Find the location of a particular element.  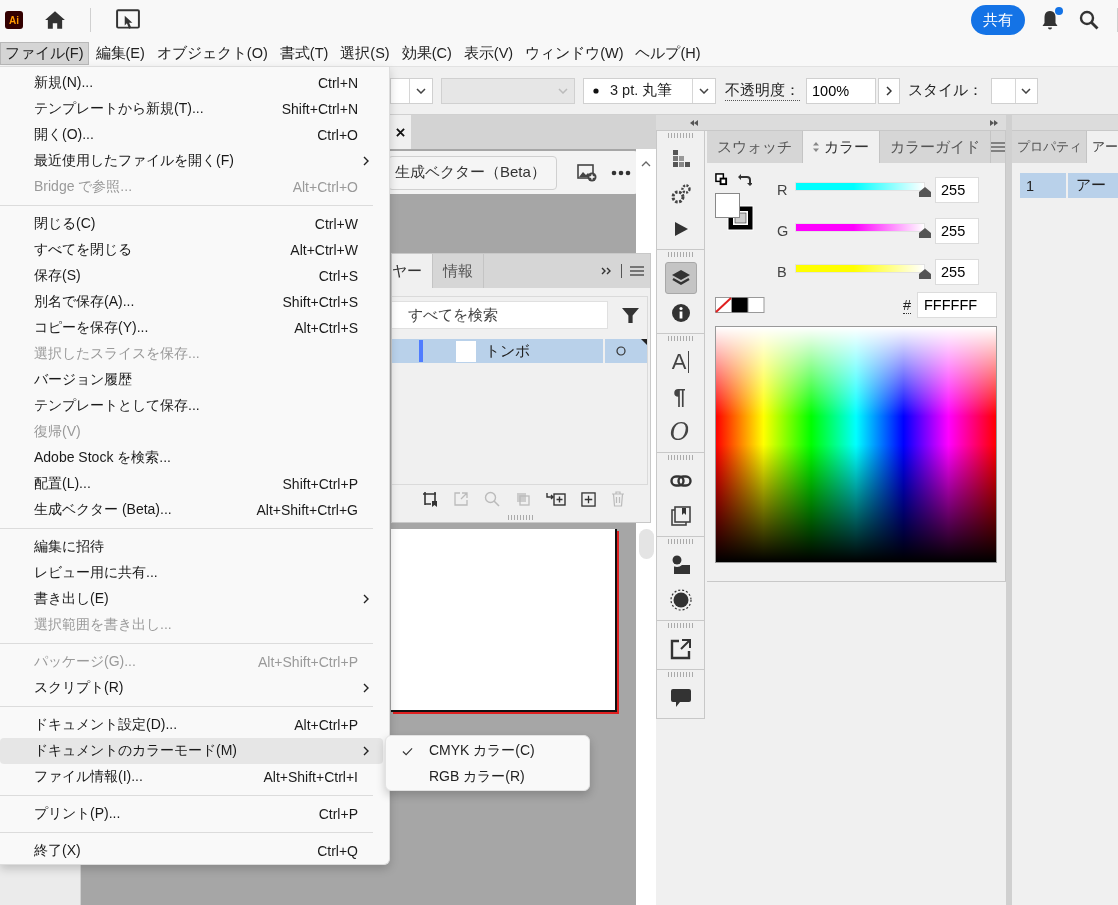

new-layer-icon is located at coordinates (588, 499).